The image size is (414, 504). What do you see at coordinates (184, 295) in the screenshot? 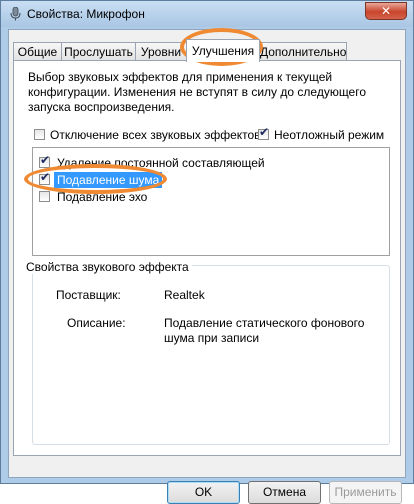
I see `provider-value: Realtek` at bounding box center [184, 295].